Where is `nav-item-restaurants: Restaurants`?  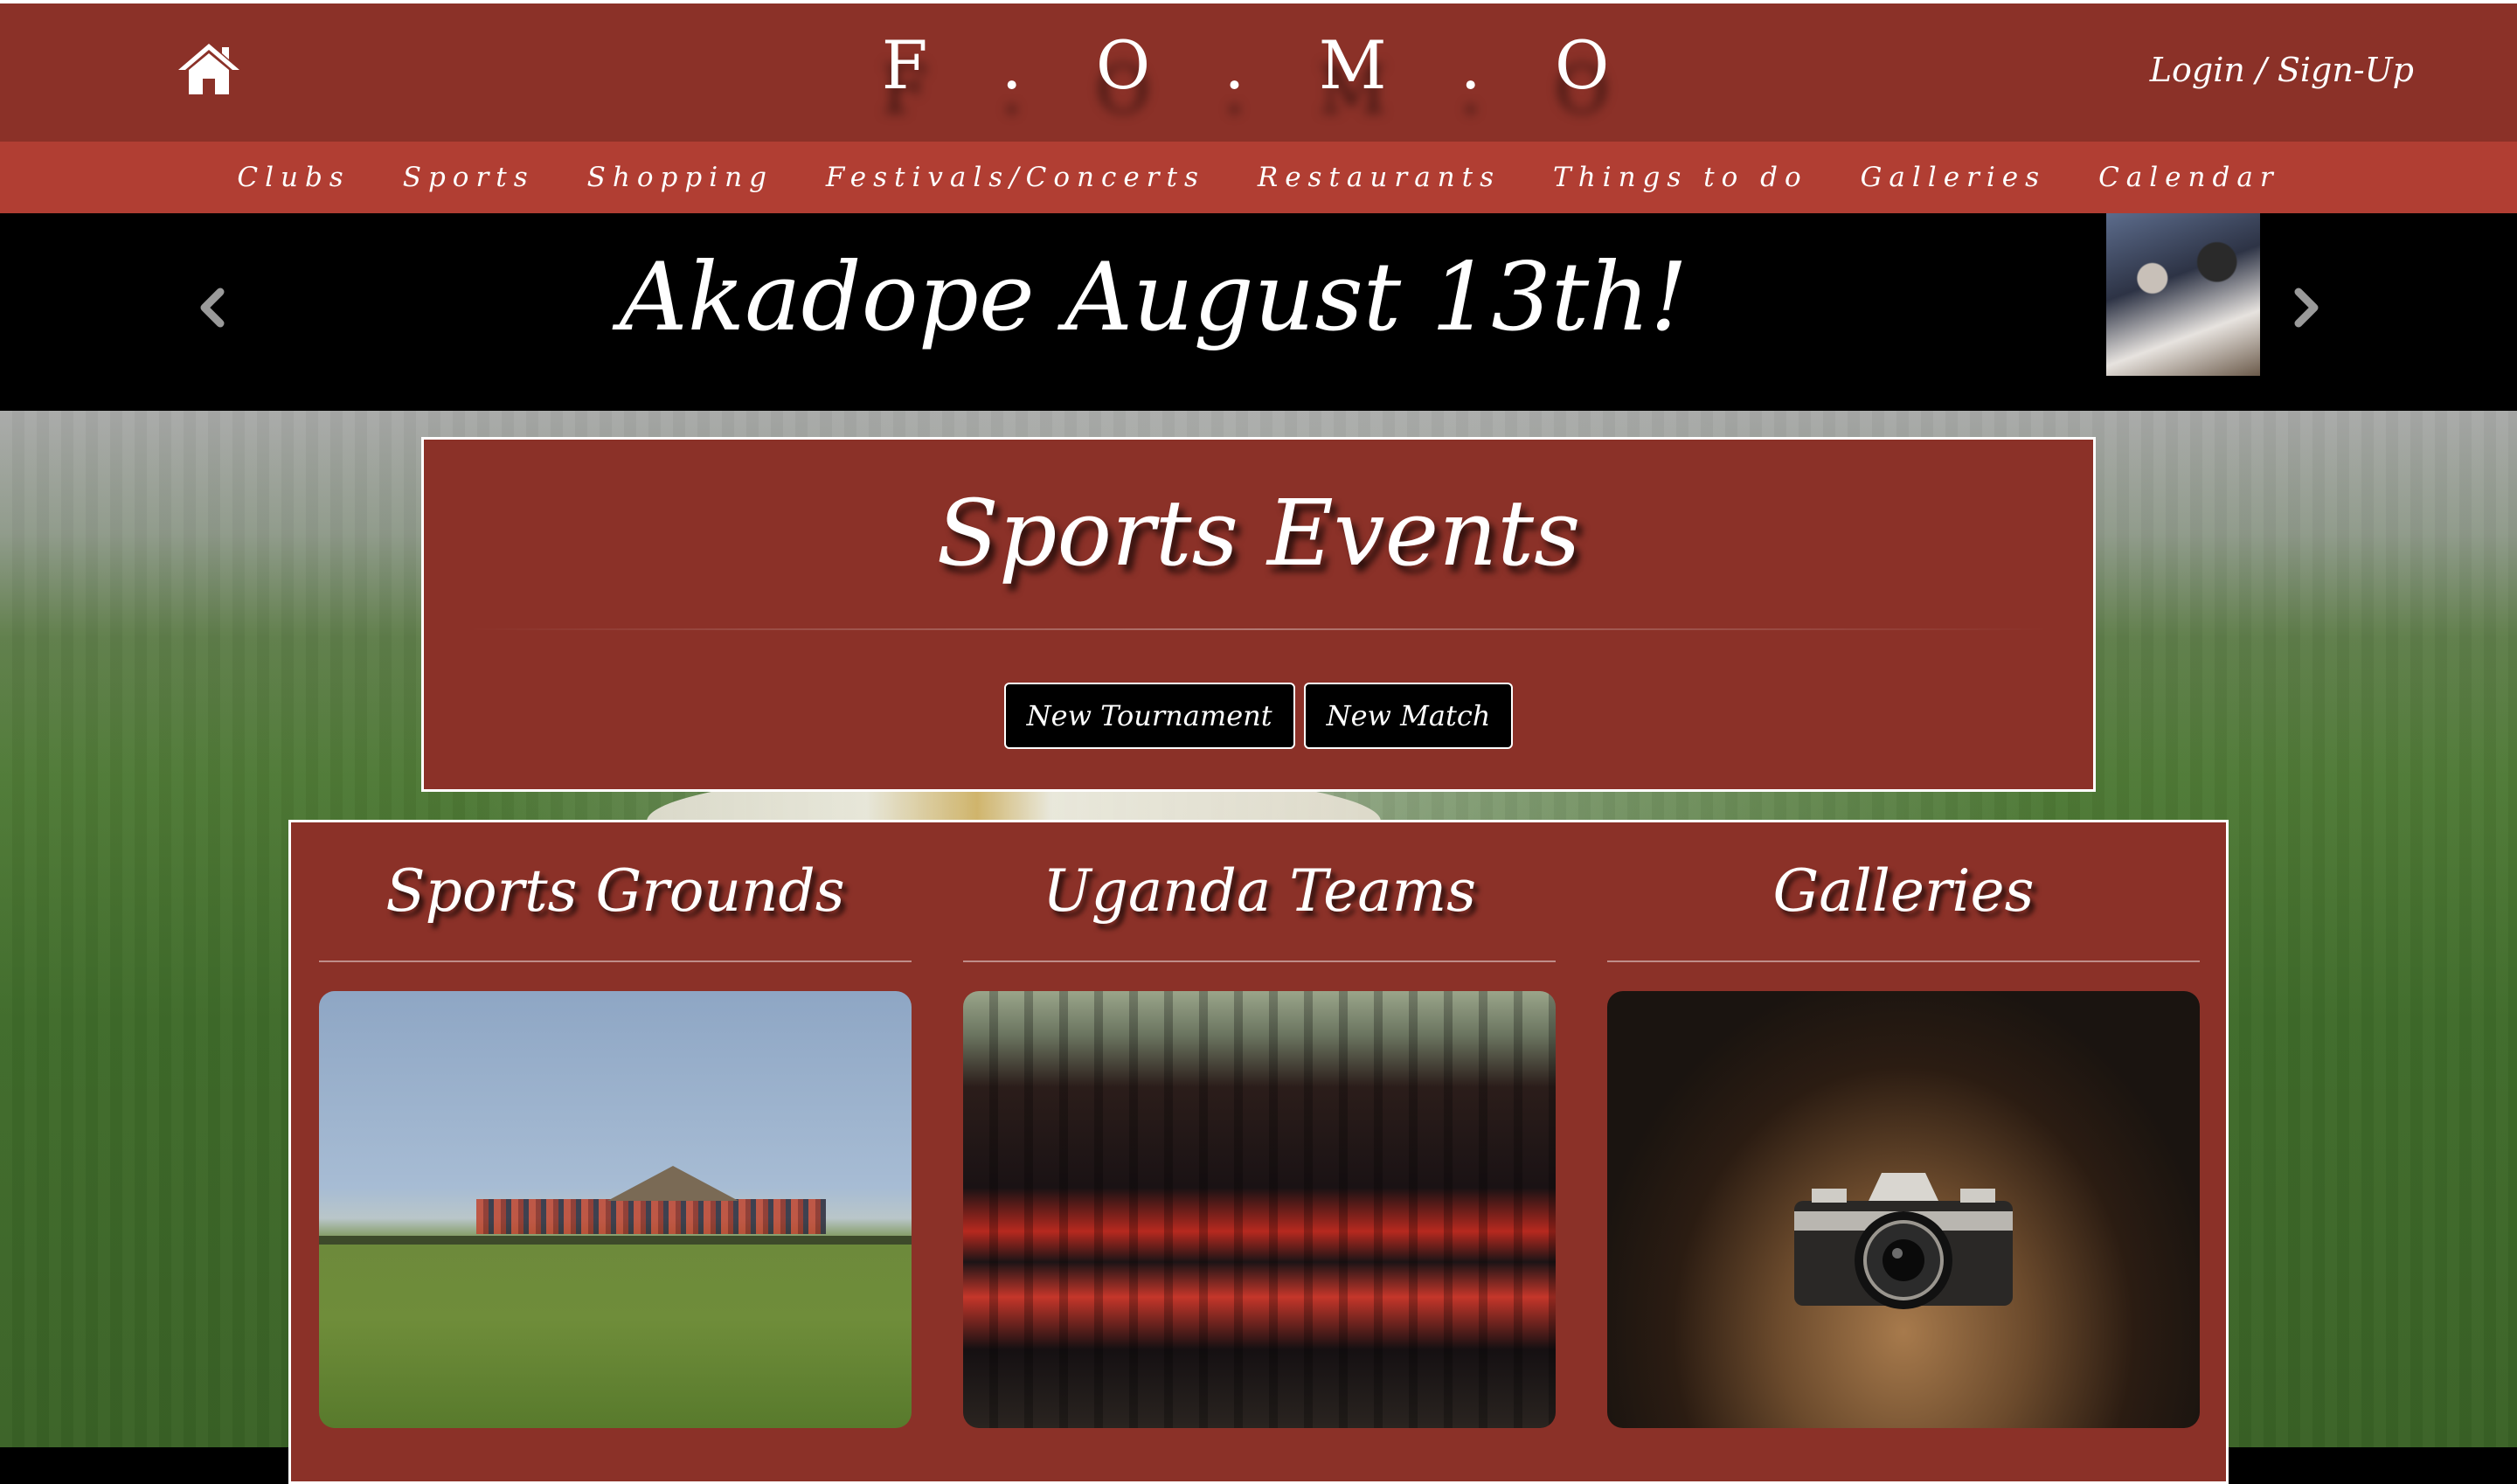
nav-item-restaurants: Restaurants is located at coordinates (1379, 177).